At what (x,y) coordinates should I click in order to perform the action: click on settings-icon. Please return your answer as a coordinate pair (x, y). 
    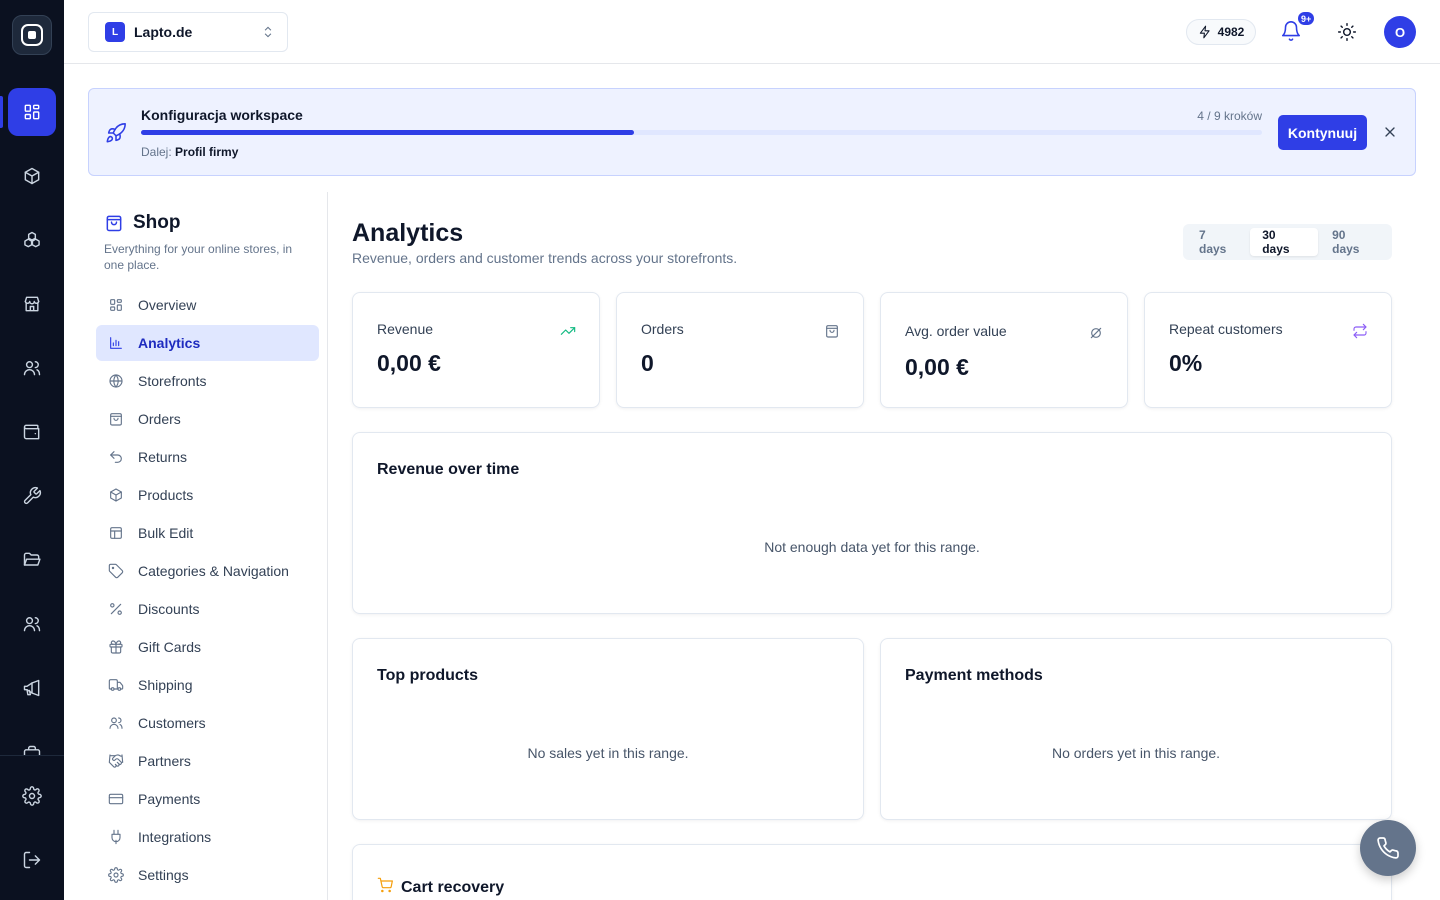
    Looking at the image, I should click on (32, 796).